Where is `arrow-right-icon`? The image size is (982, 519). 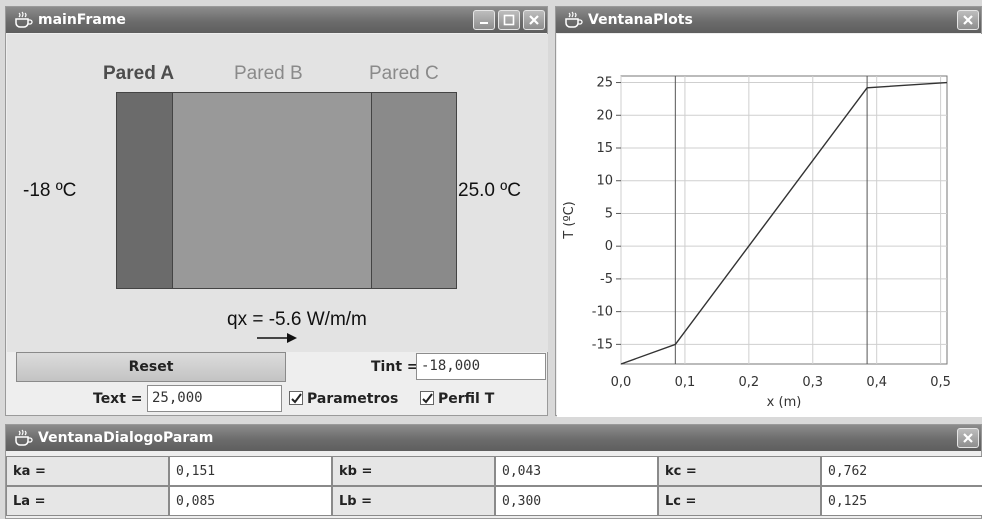
arrow-right-icon is located at coordinates (277, 338).